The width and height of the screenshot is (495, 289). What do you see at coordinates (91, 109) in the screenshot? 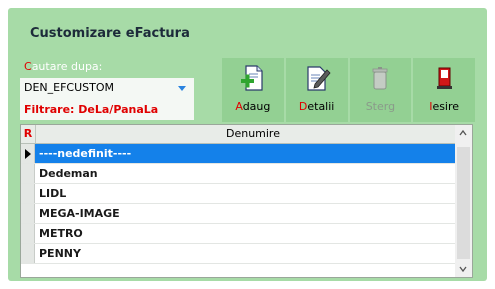
I see `filter-range-text: Filtrare: DeLa/PanaLa` at bounding box center [91, 109].